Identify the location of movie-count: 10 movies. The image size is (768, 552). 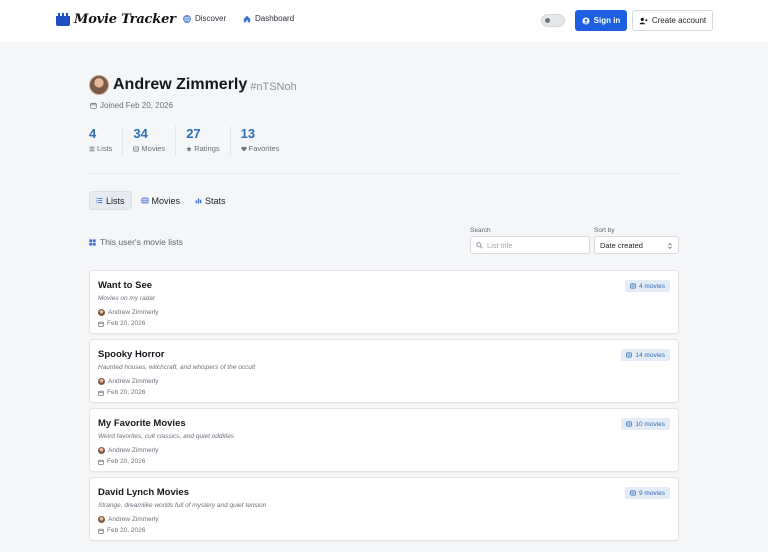
(650, 424).